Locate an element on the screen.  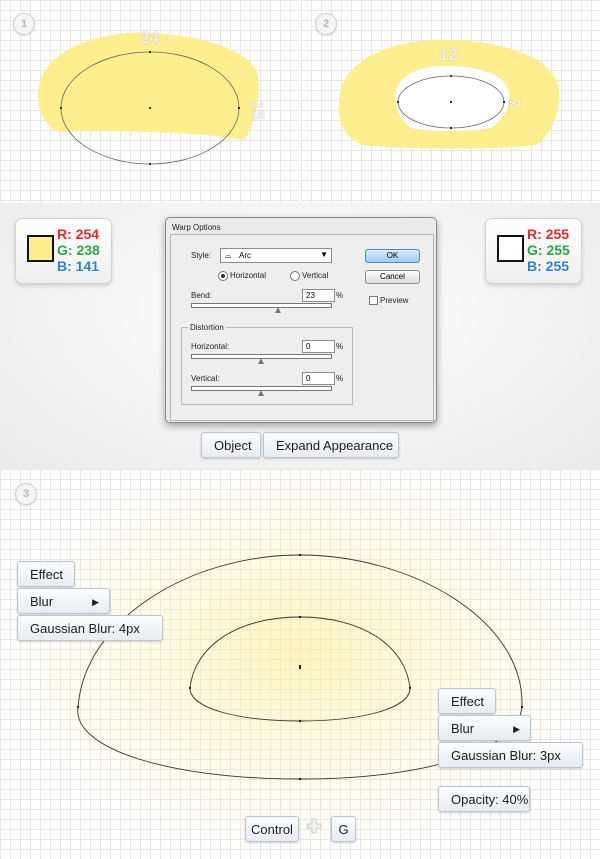
distortion-label: Distortion is located at coordinates (207, 327).